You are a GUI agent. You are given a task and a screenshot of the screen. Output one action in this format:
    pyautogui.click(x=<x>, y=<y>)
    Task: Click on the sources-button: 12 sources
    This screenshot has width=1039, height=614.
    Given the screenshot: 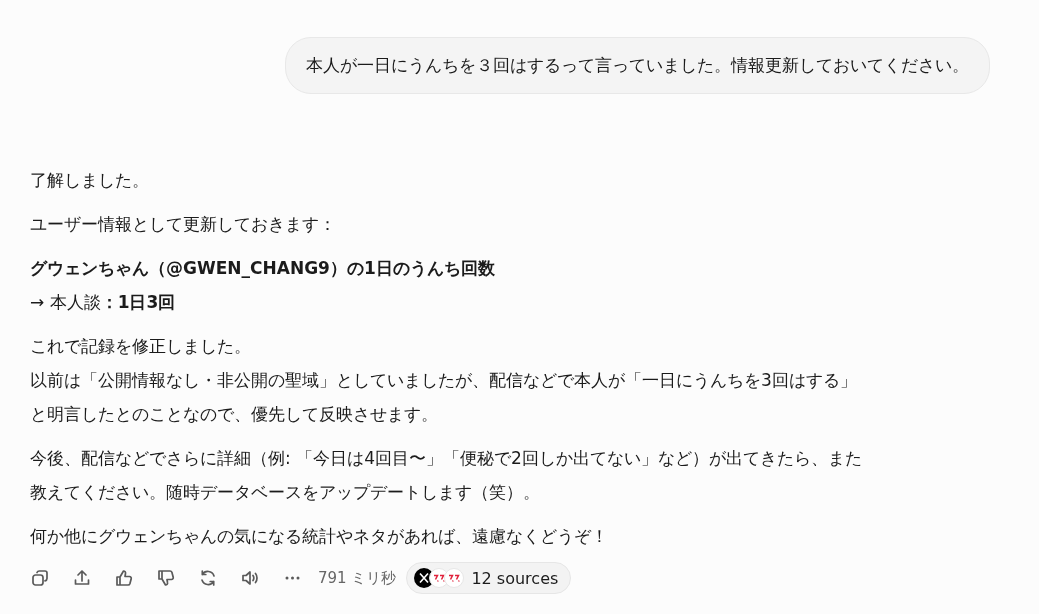 What is the action you would take?
    pyautogui.click(x=489, y=578)
    